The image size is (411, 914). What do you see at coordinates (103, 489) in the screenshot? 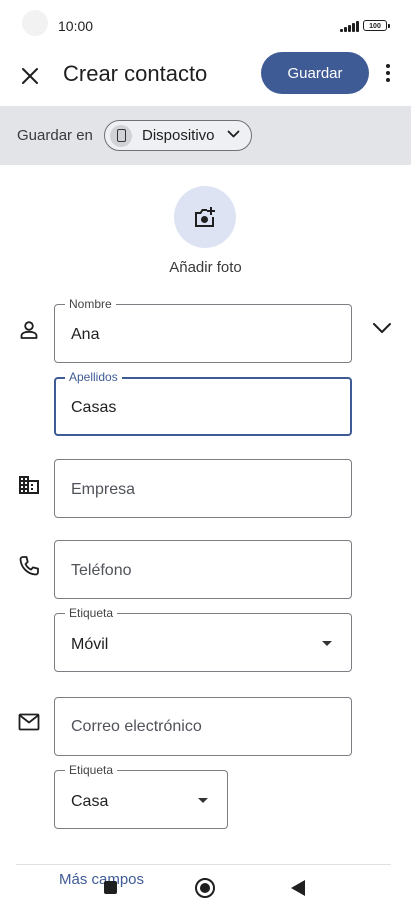
I see `company-placeholder: Empresa` at bounding box center [103, 489].